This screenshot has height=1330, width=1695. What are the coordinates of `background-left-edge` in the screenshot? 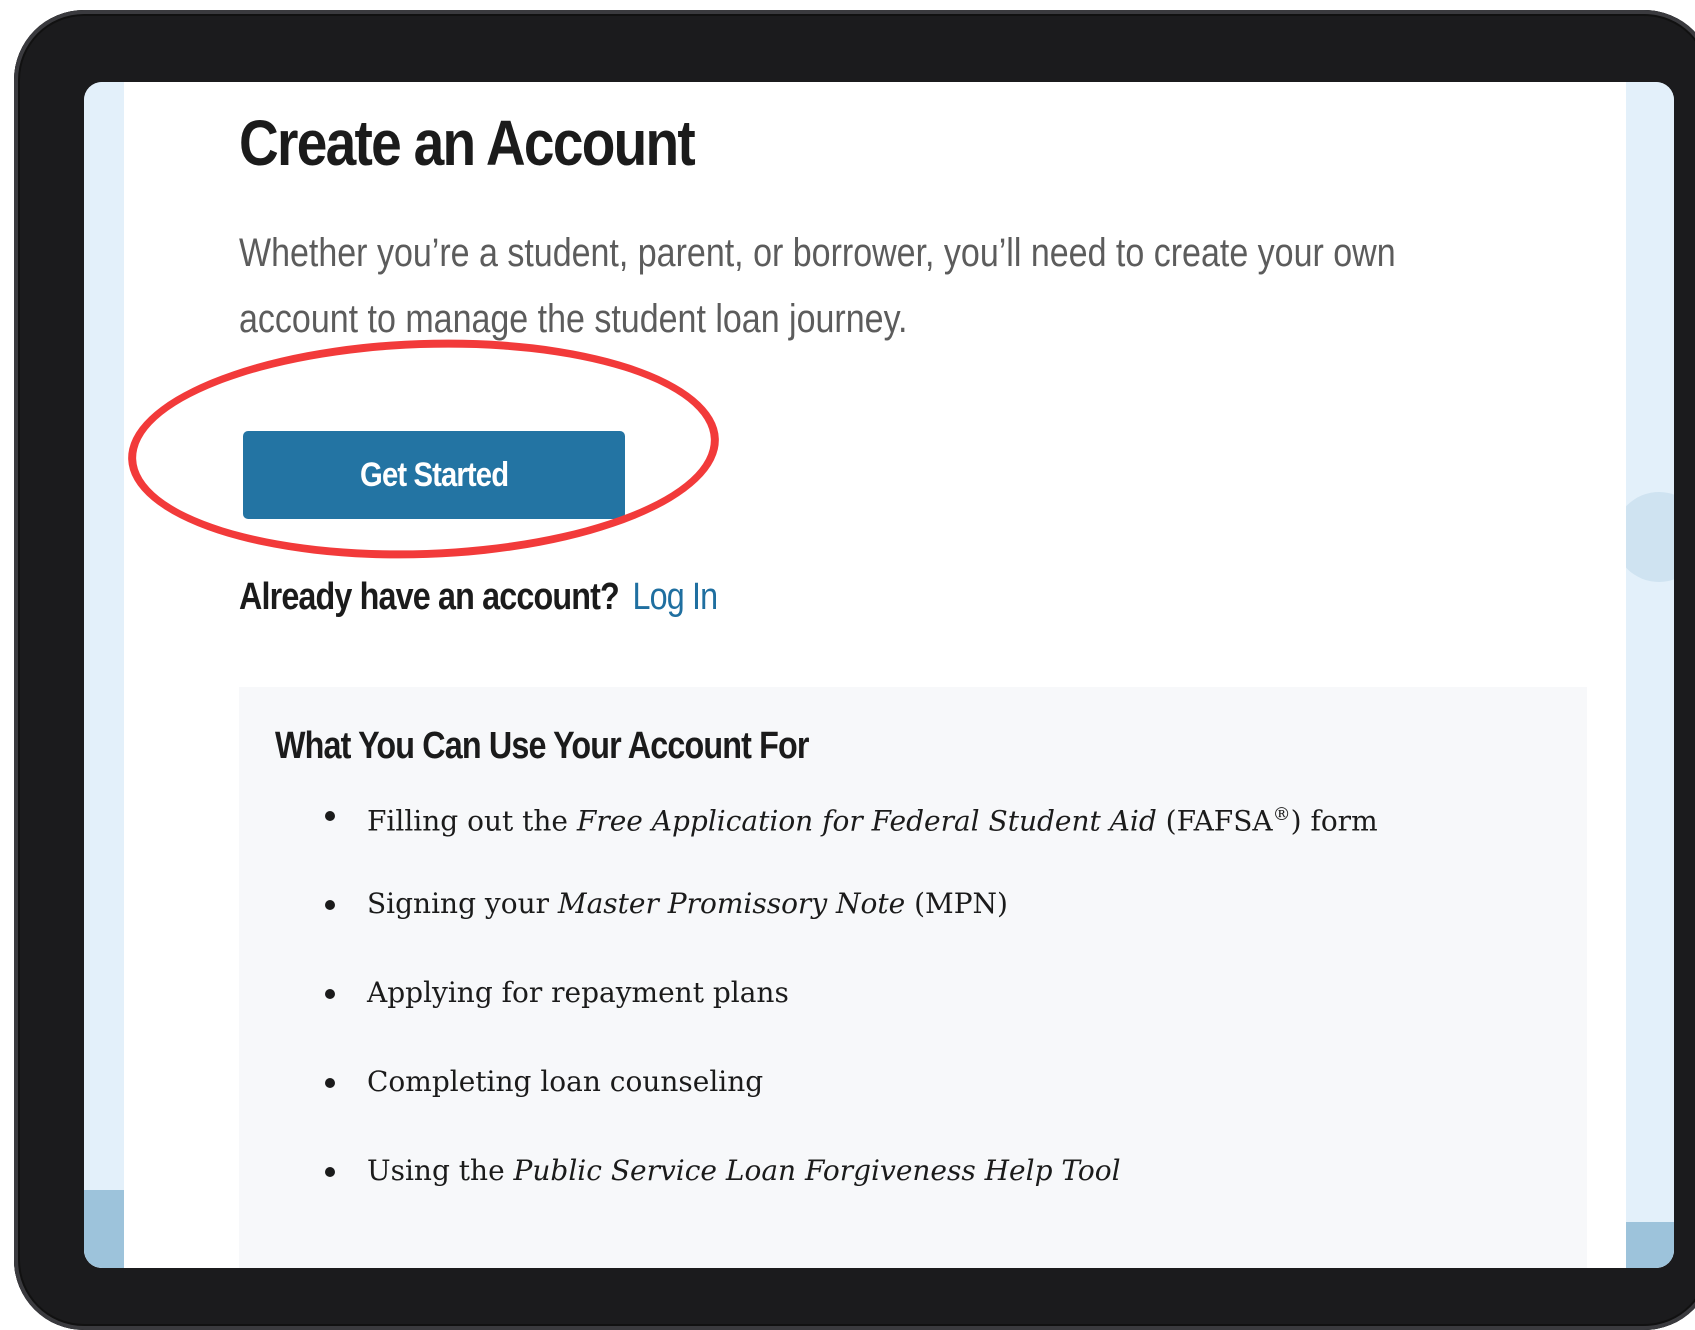 It's located at (104, 675).